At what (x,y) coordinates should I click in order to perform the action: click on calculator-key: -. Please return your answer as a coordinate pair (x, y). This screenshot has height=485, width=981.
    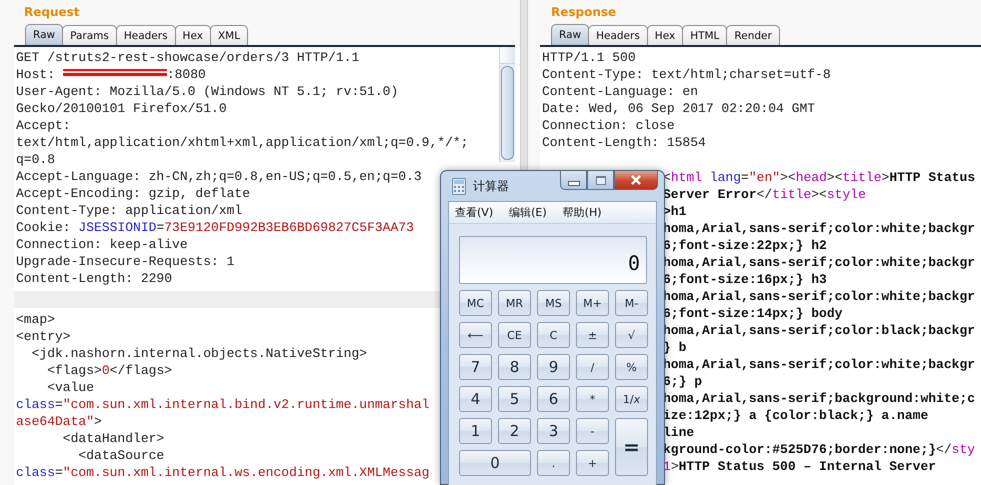
    Looking at the image, I should click on (592, 431).